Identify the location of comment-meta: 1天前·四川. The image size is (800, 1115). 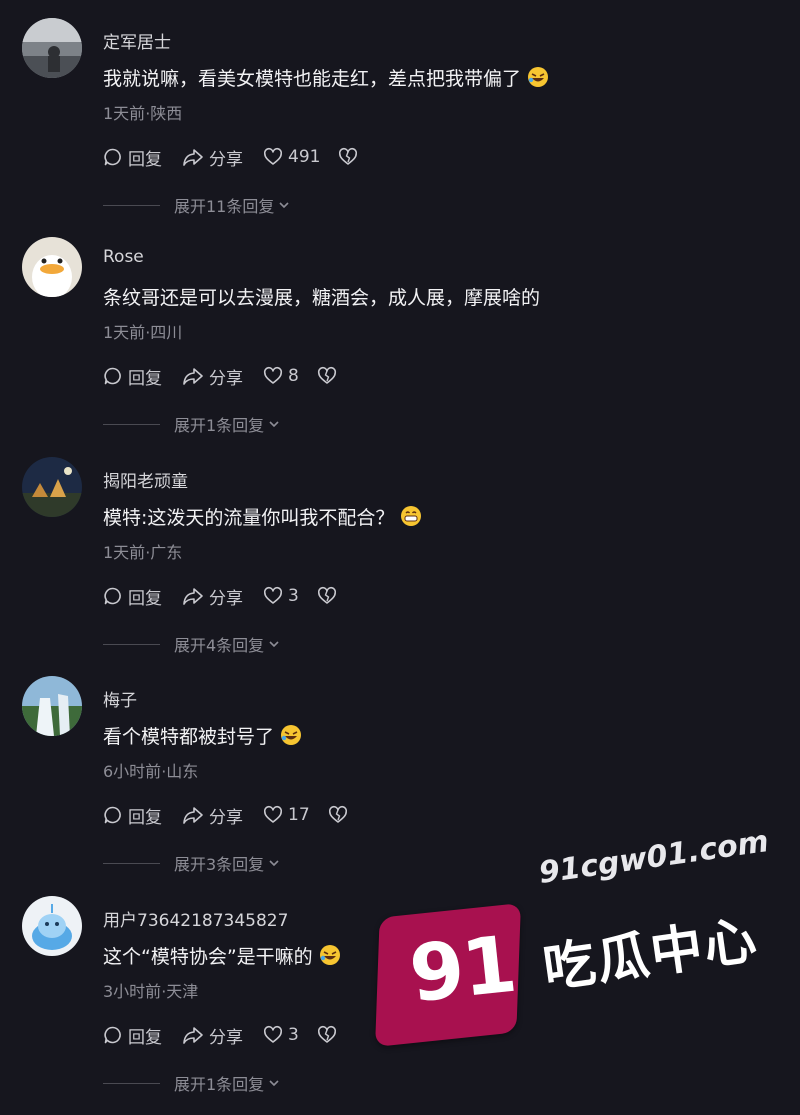
(142, 331).